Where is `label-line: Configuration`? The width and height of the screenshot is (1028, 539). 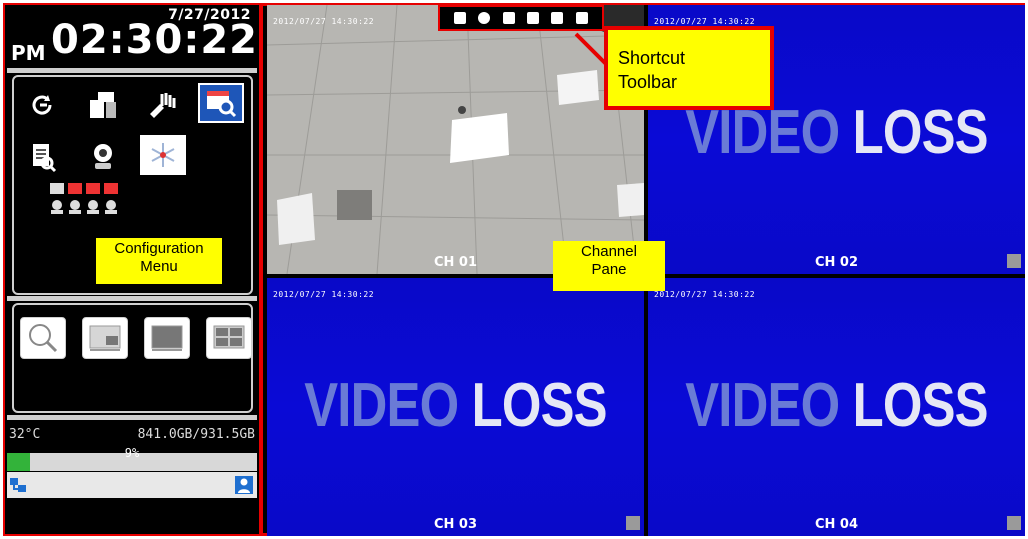 label-line: Configuration is located at coordinates (159, 248).